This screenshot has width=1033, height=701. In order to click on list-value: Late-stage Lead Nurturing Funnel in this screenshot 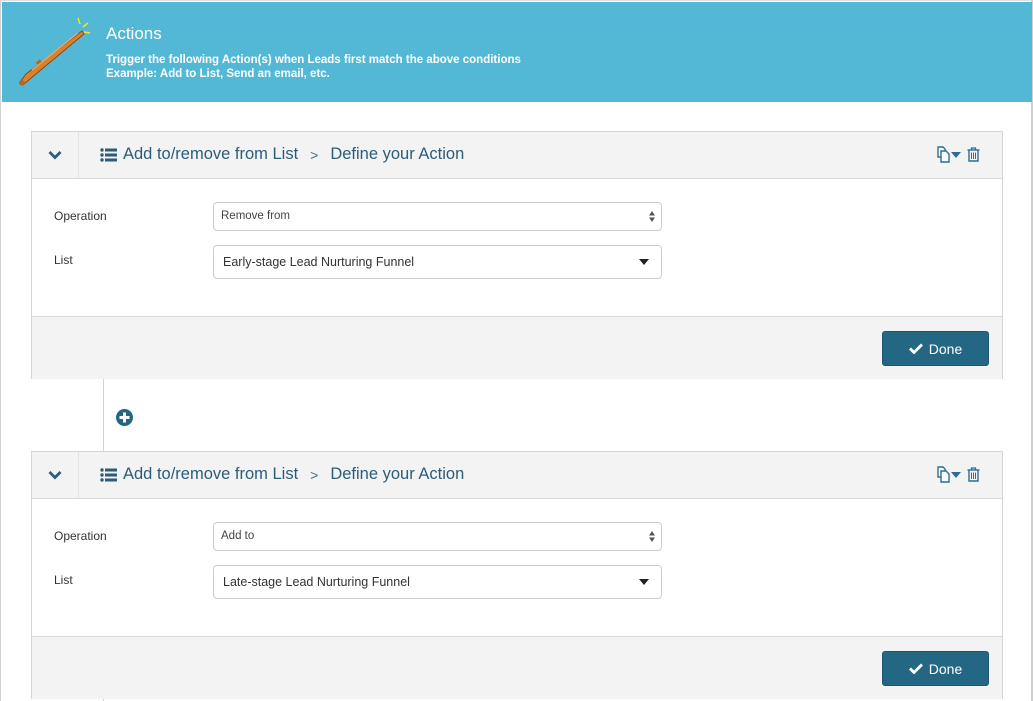, I will do `click(316, 582)`.